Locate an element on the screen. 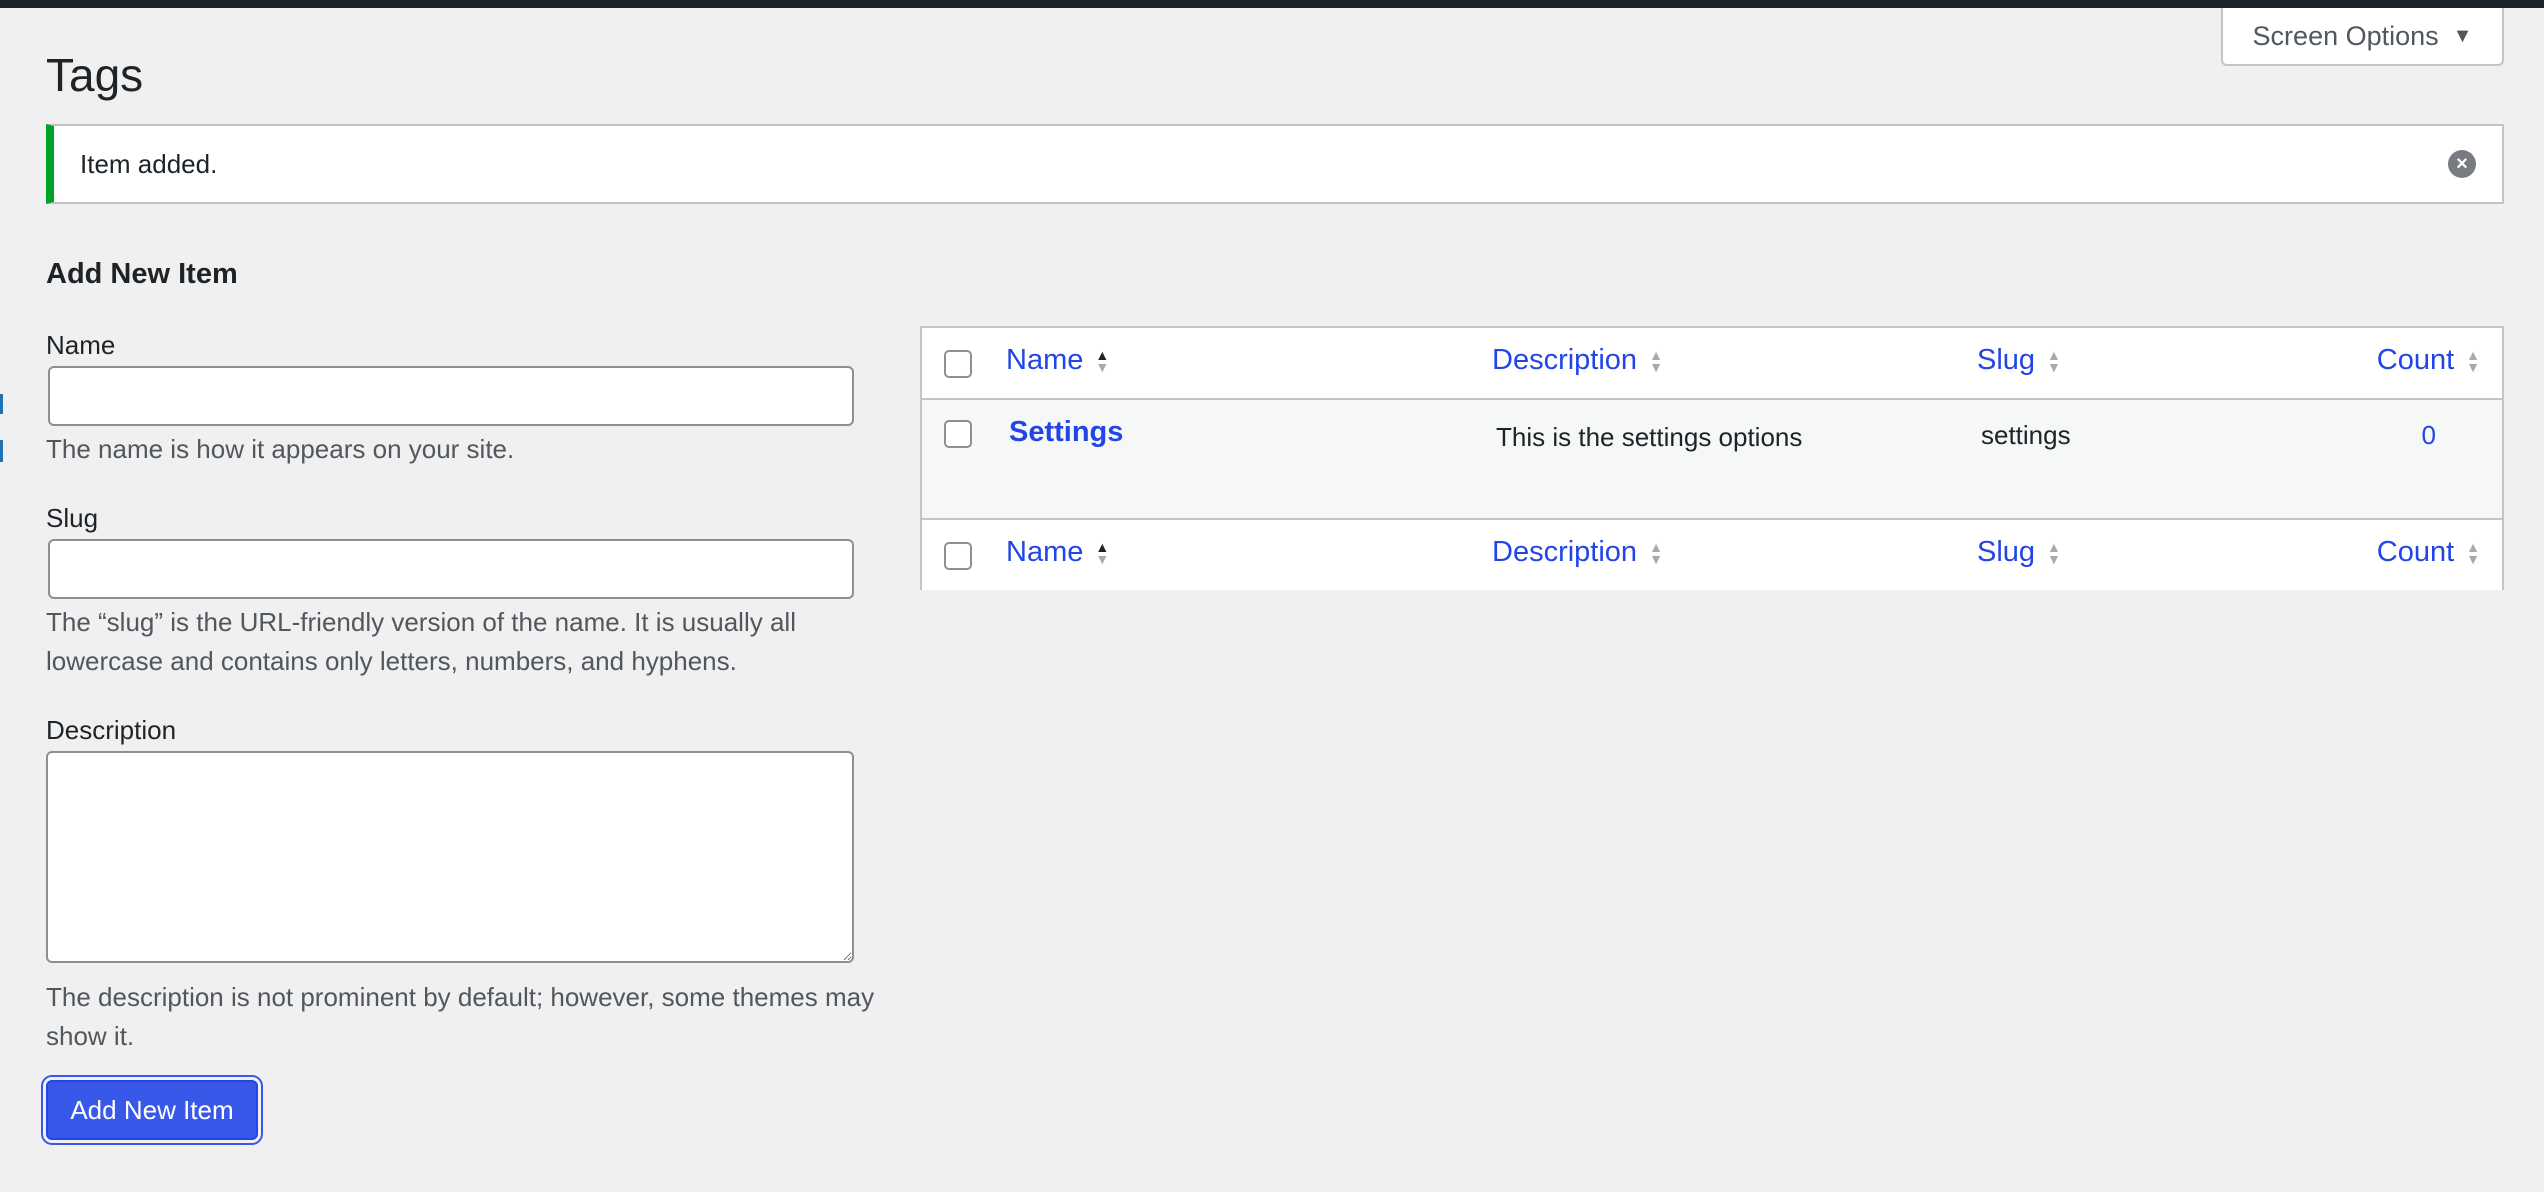  column-footer-name: Name ▲ ▼ is located at coordinates (1057, 552).